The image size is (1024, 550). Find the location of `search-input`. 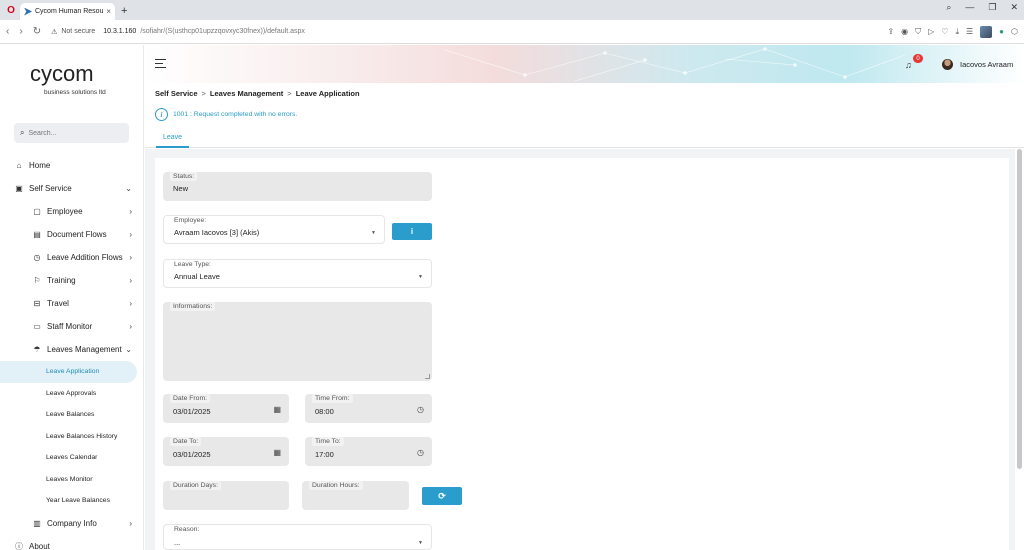

search-input is located at coordinates (73, 133).